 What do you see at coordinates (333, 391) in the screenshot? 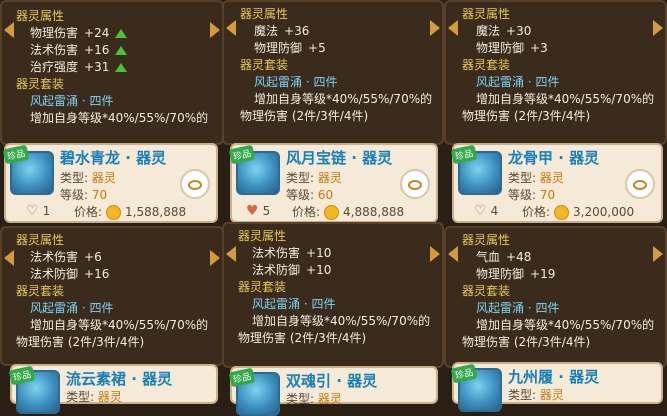
I see `item-card: 珍品 双魂引 · 器灵 类型: 器灵` at bounding box center [333, 391].